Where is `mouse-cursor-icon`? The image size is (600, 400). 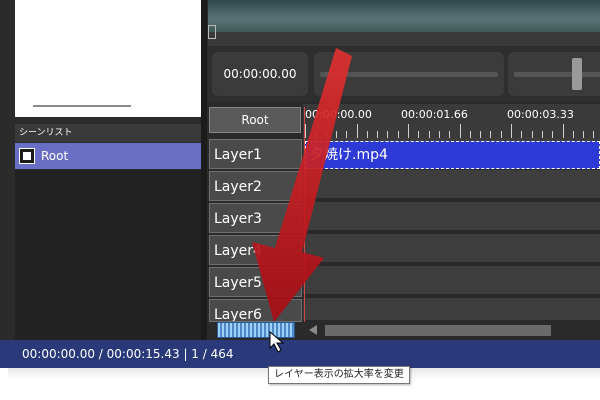
mouse-cursor-icon is located at coordinates (277, 341).